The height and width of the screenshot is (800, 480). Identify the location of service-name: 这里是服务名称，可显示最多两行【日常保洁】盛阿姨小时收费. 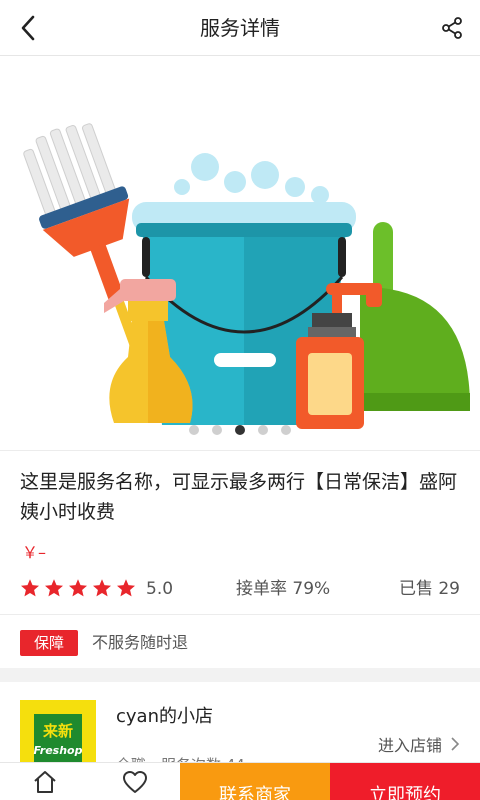
(239, 497).